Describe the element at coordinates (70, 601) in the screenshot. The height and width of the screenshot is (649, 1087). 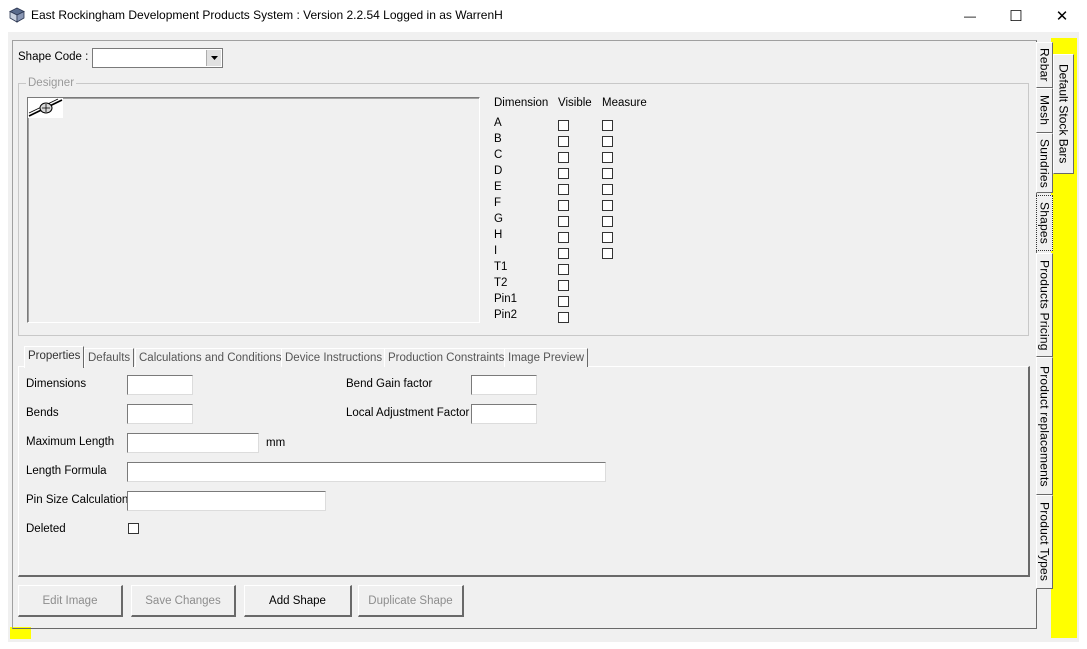
I see `edit-image-button: Edit Image` at that location.